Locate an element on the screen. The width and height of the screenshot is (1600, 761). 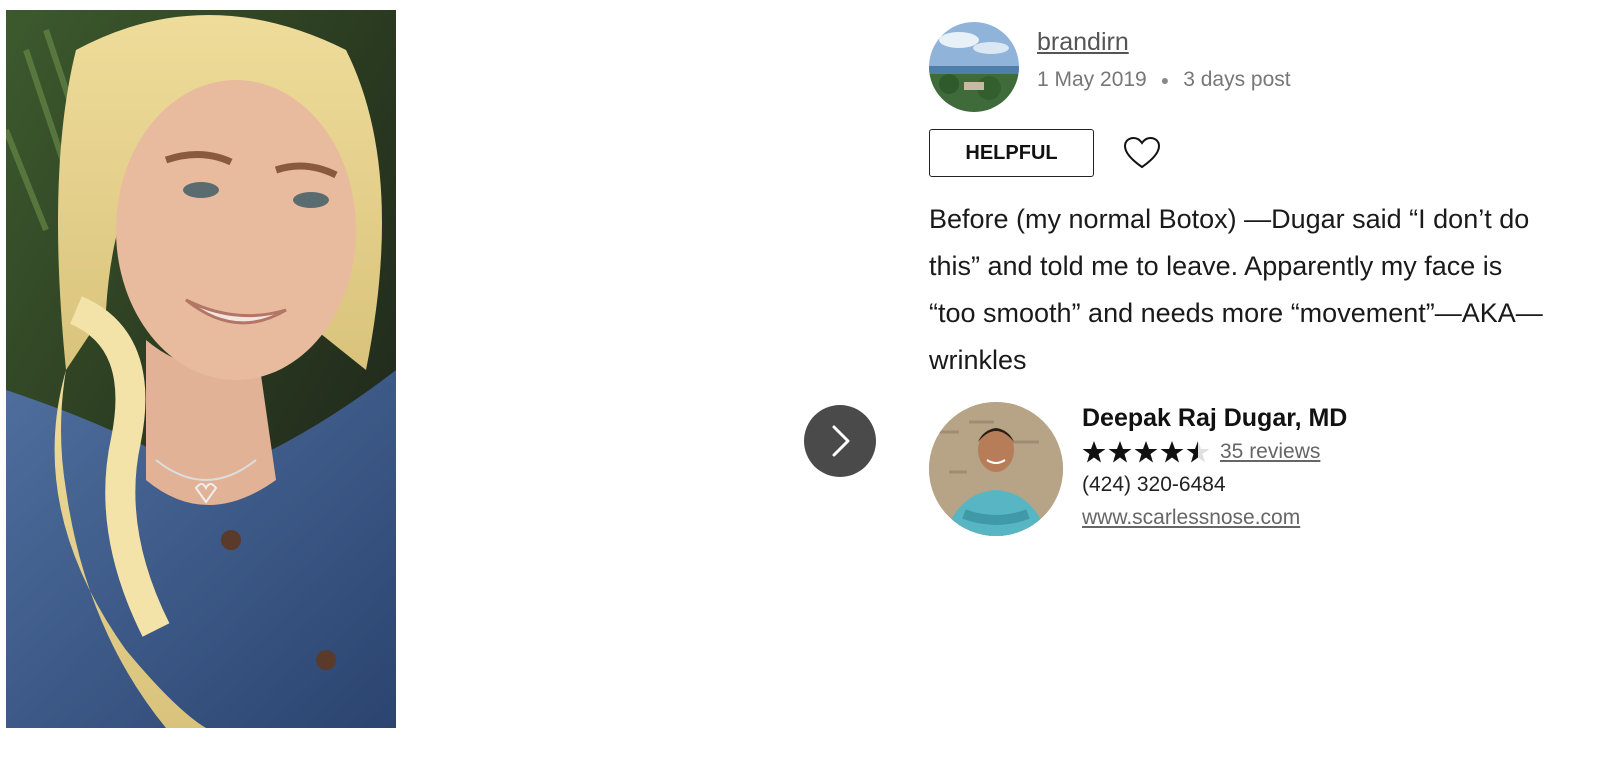
review-body-line: wrinkles is located at coordinates (978, 360).